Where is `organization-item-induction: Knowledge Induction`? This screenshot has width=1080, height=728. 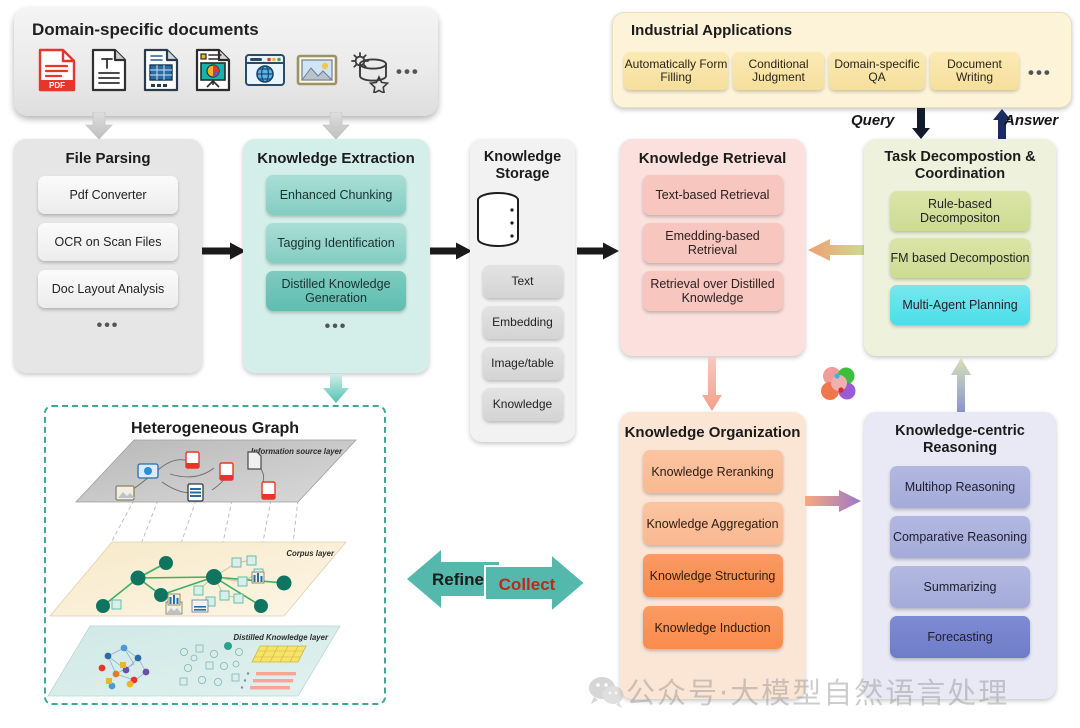
organization-item-induction: Knowledge Induction is located at coordinates (712, 627).